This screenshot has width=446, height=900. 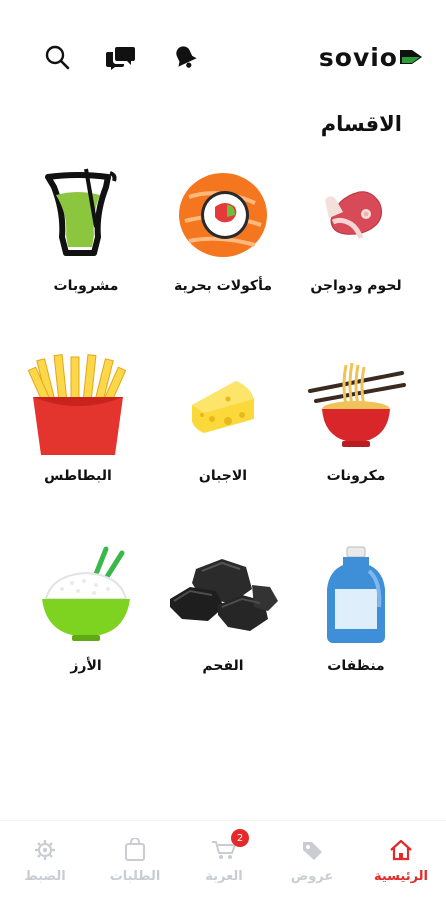 I want to click on category-label: مشروبات, so click(x=86, y=286).